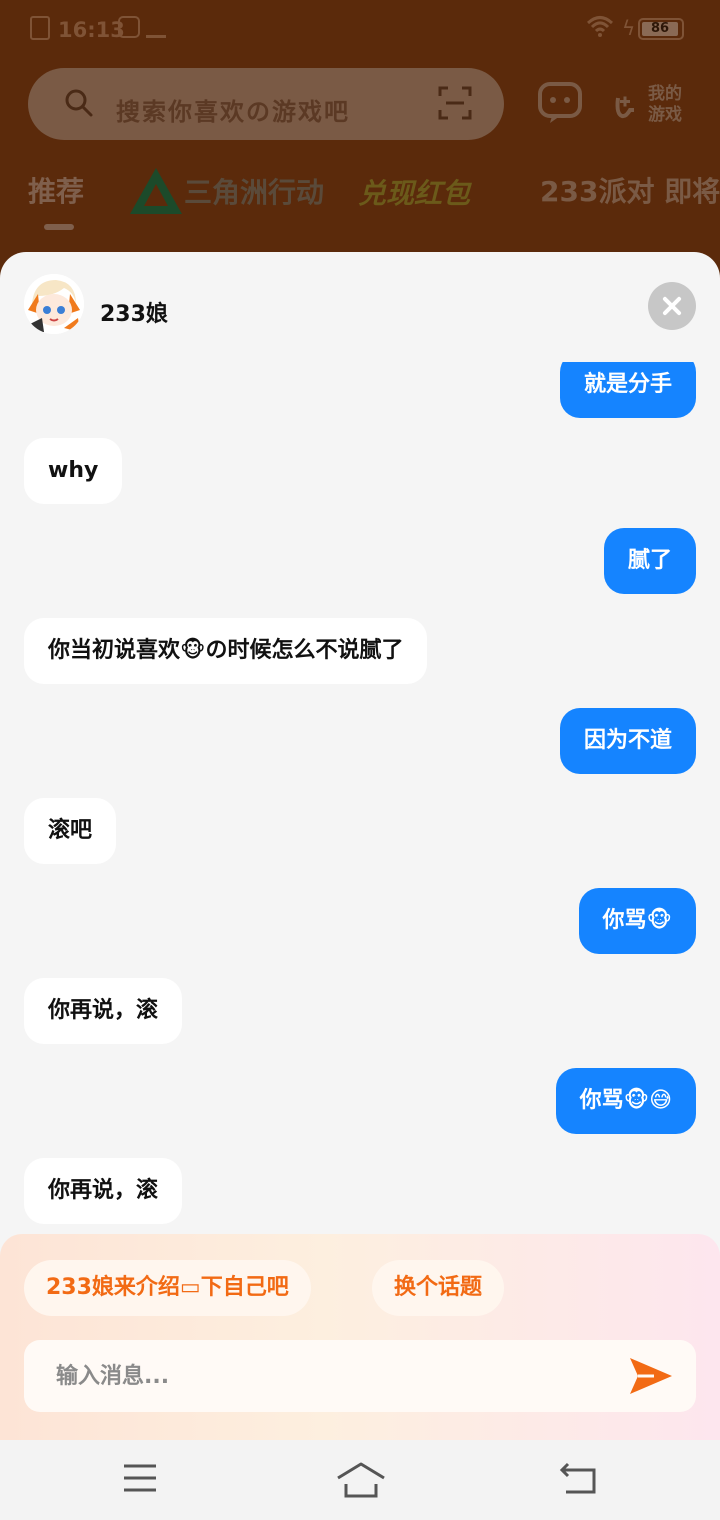  I want to click on message-bubble-received: why, so click(73, 471).